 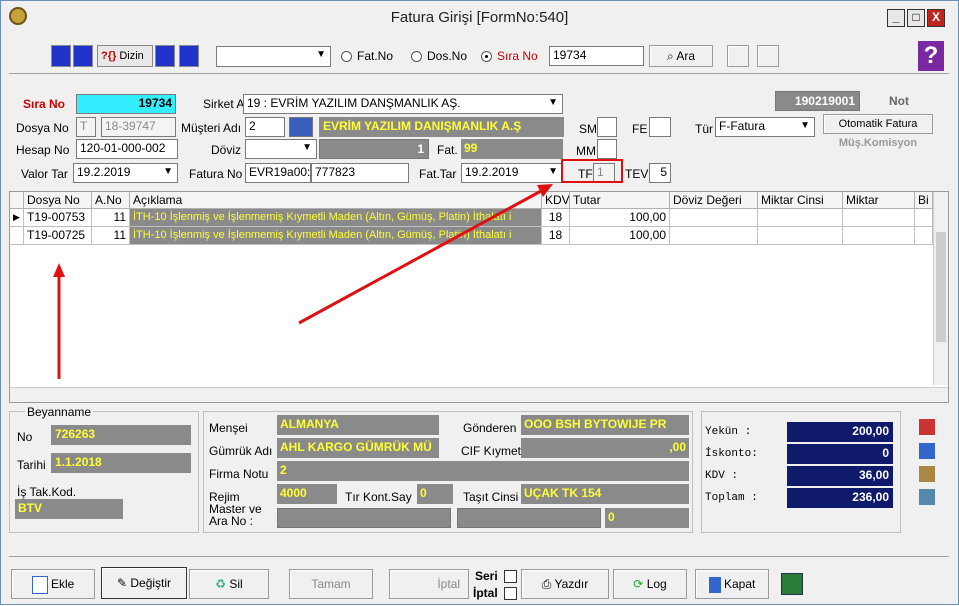 What do you see at coordinates (59, 270) in the screenshot?
I see `annotation-arrowhead-up` at bounding box center [59, 270].